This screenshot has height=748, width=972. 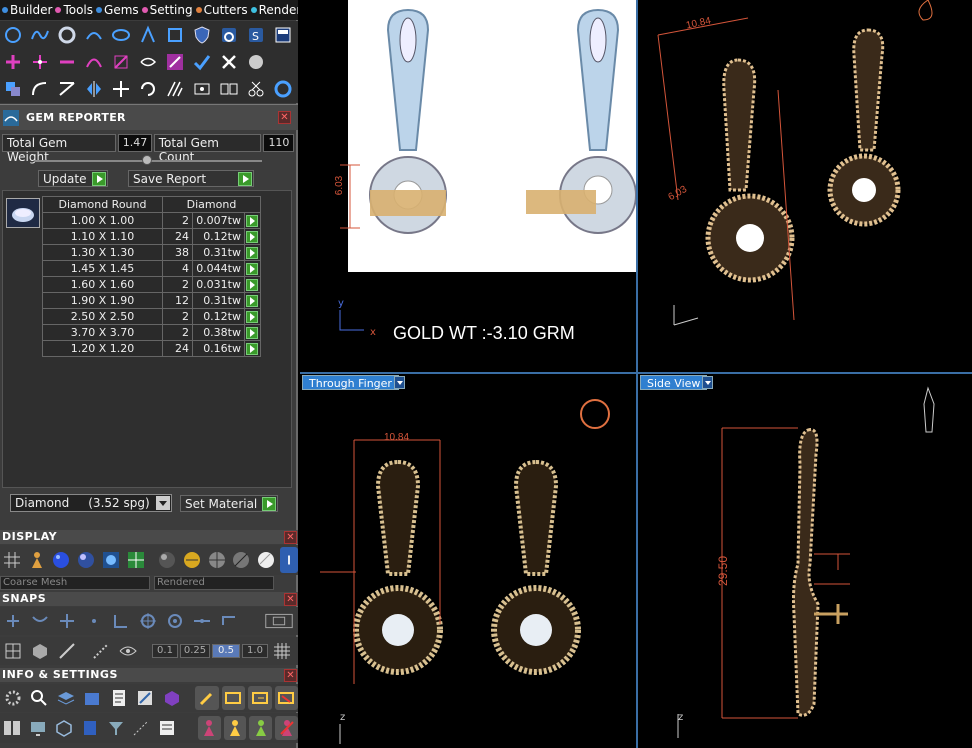 What do you see at coordinates (192, 560) in the screenshot?
I see `gold-sphere-icon` at bounding box center [192, 560].